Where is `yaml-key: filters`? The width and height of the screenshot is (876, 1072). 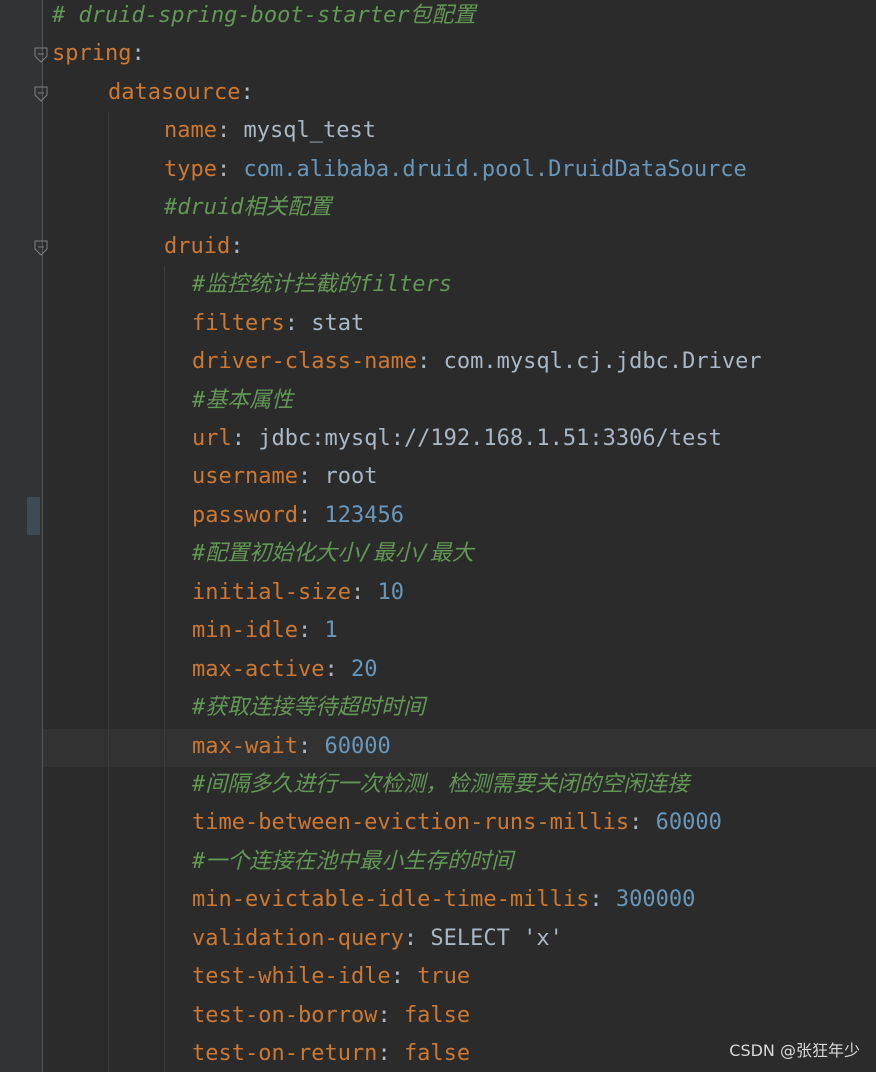 yaml-key: filters is located at coordinates (238, 323).